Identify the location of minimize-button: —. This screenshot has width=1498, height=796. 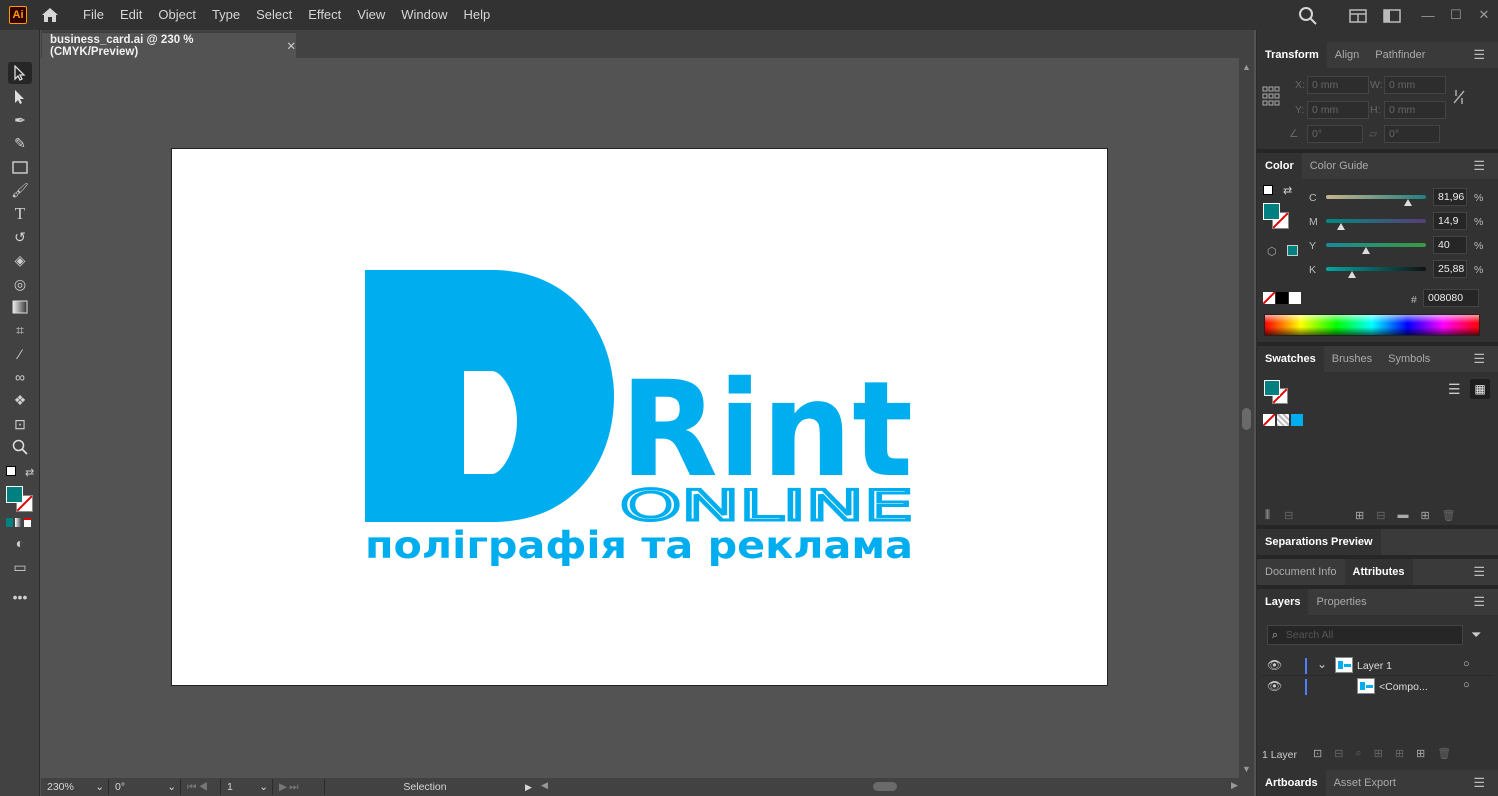
(1428, 15).